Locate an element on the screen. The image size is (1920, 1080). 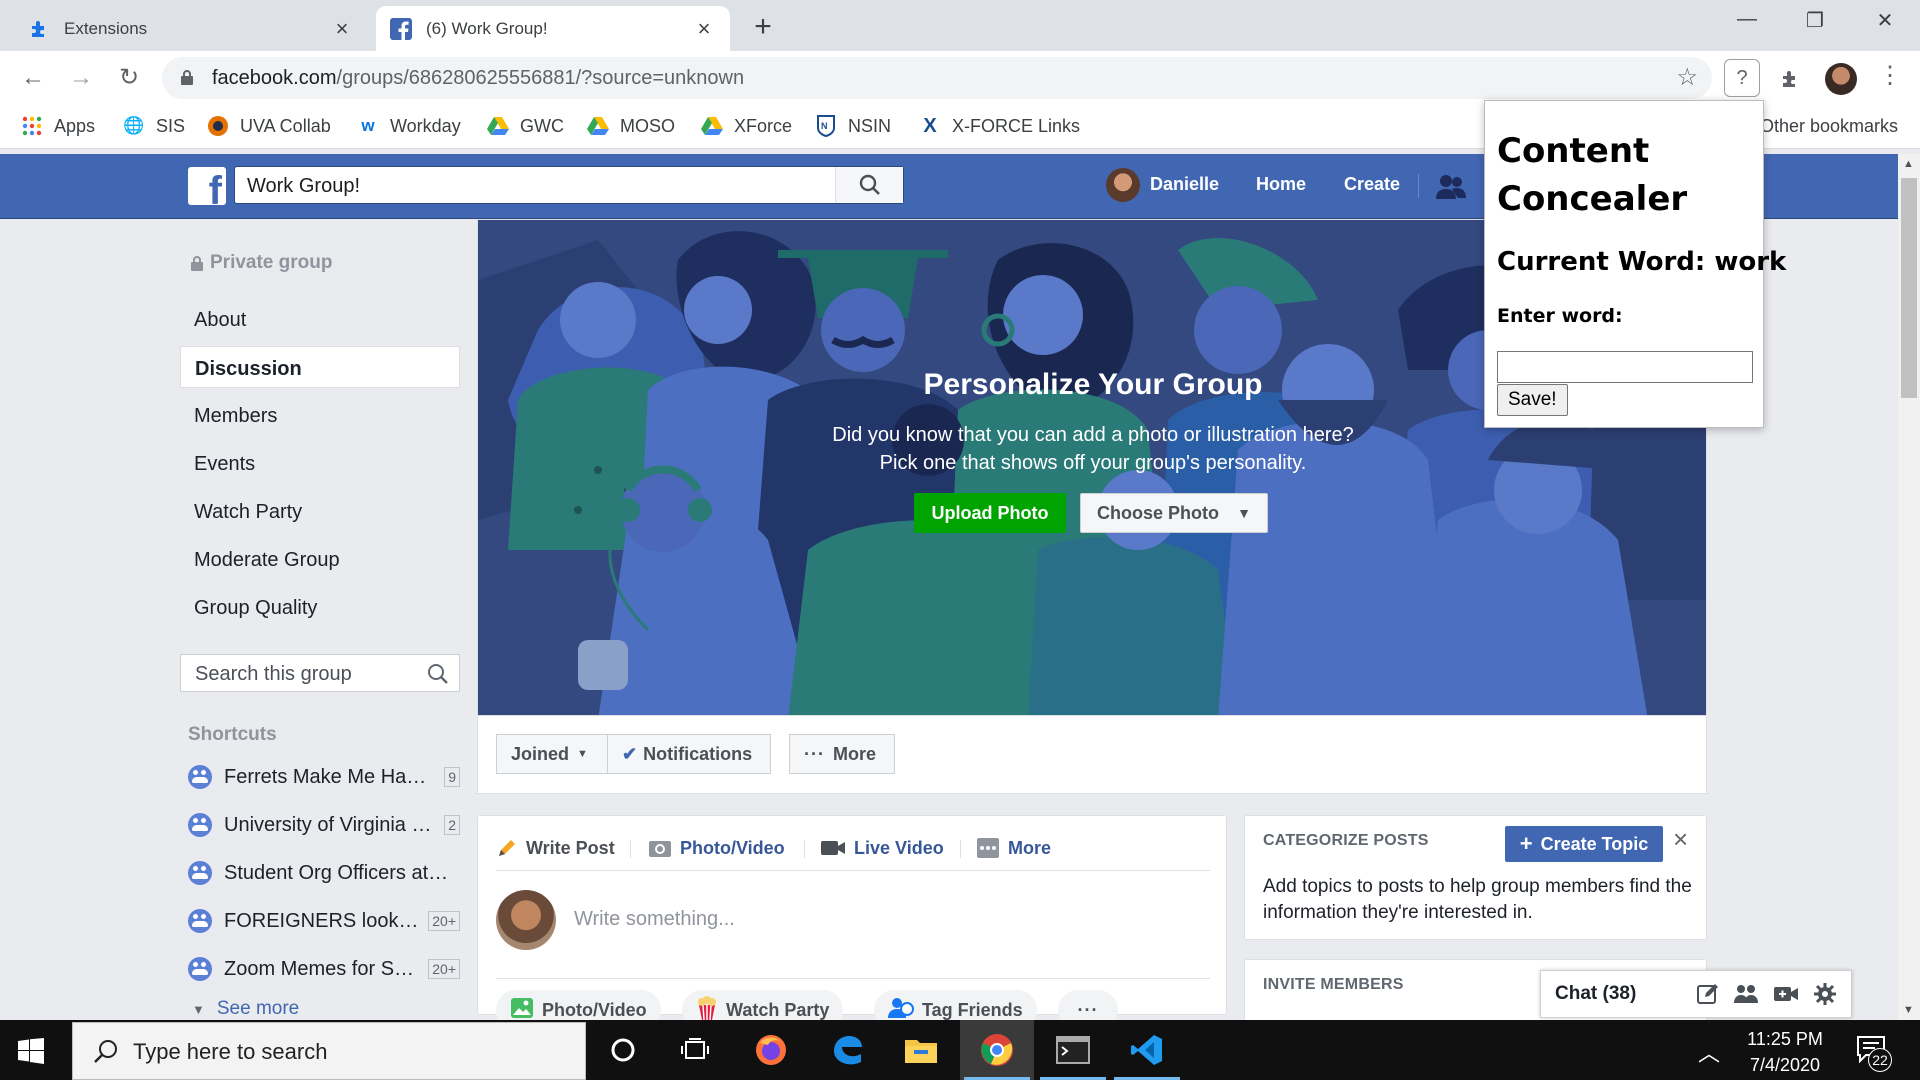
nav-item-group-quality: Group Quality is located at coordinates (320, 607).